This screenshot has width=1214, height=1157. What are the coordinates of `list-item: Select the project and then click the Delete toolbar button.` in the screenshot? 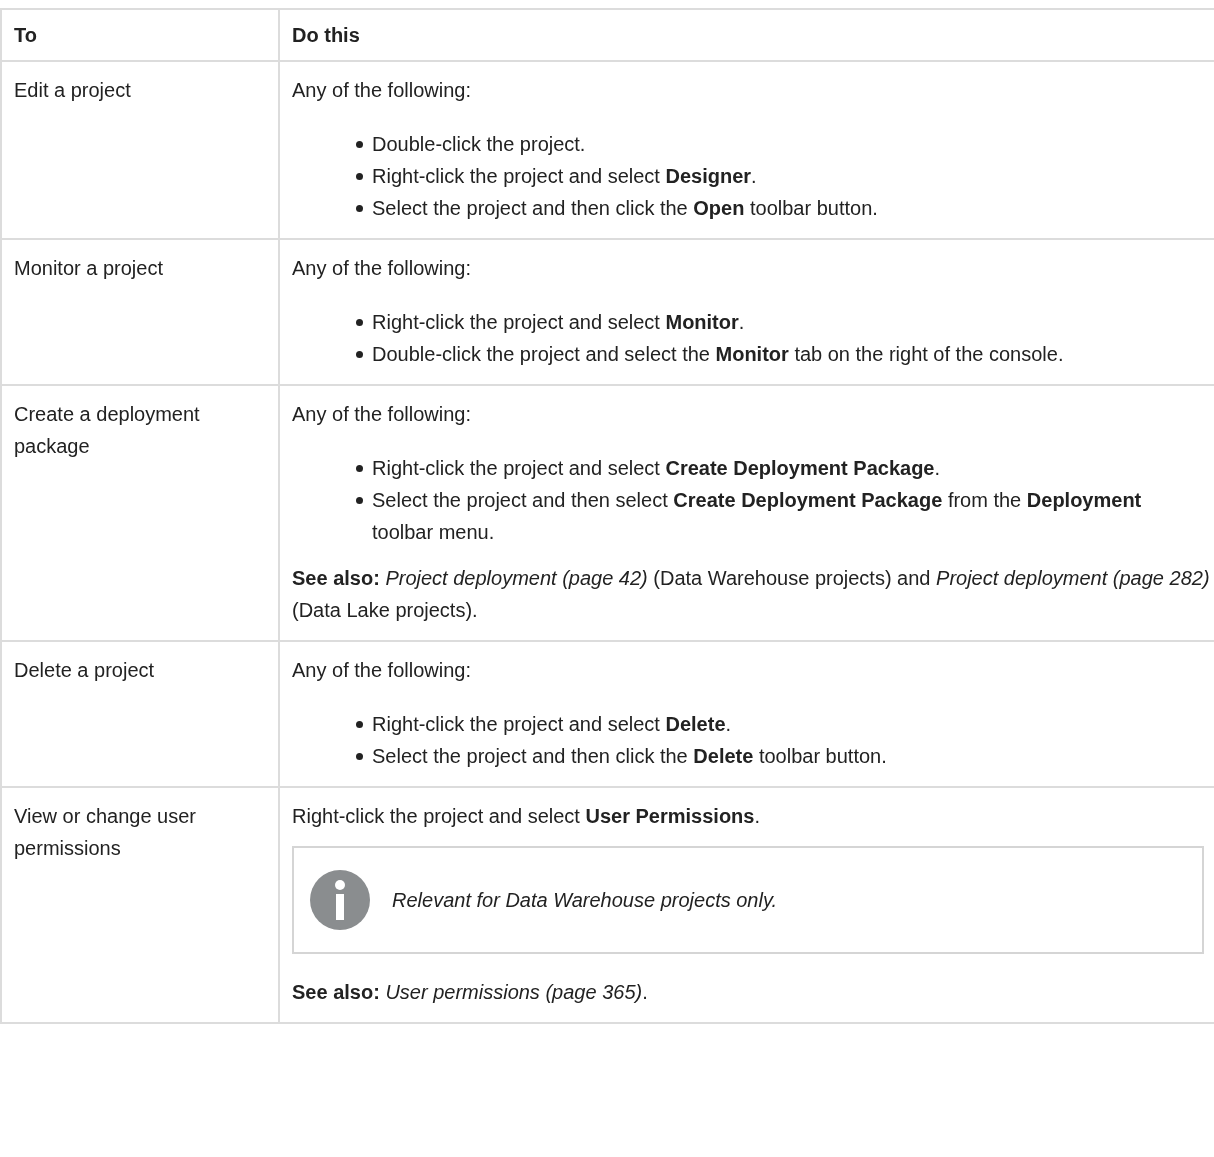 It's located at (629, 756).